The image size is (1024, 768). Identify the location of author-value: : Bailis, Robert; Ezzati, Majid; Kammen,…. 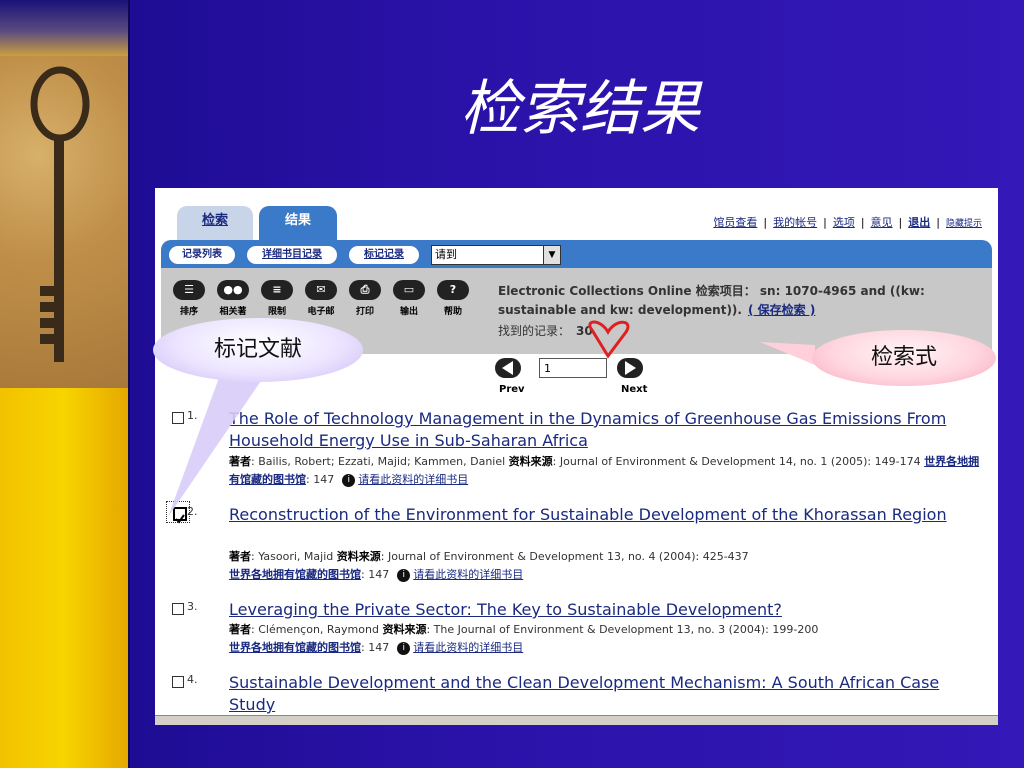
(378, 461).